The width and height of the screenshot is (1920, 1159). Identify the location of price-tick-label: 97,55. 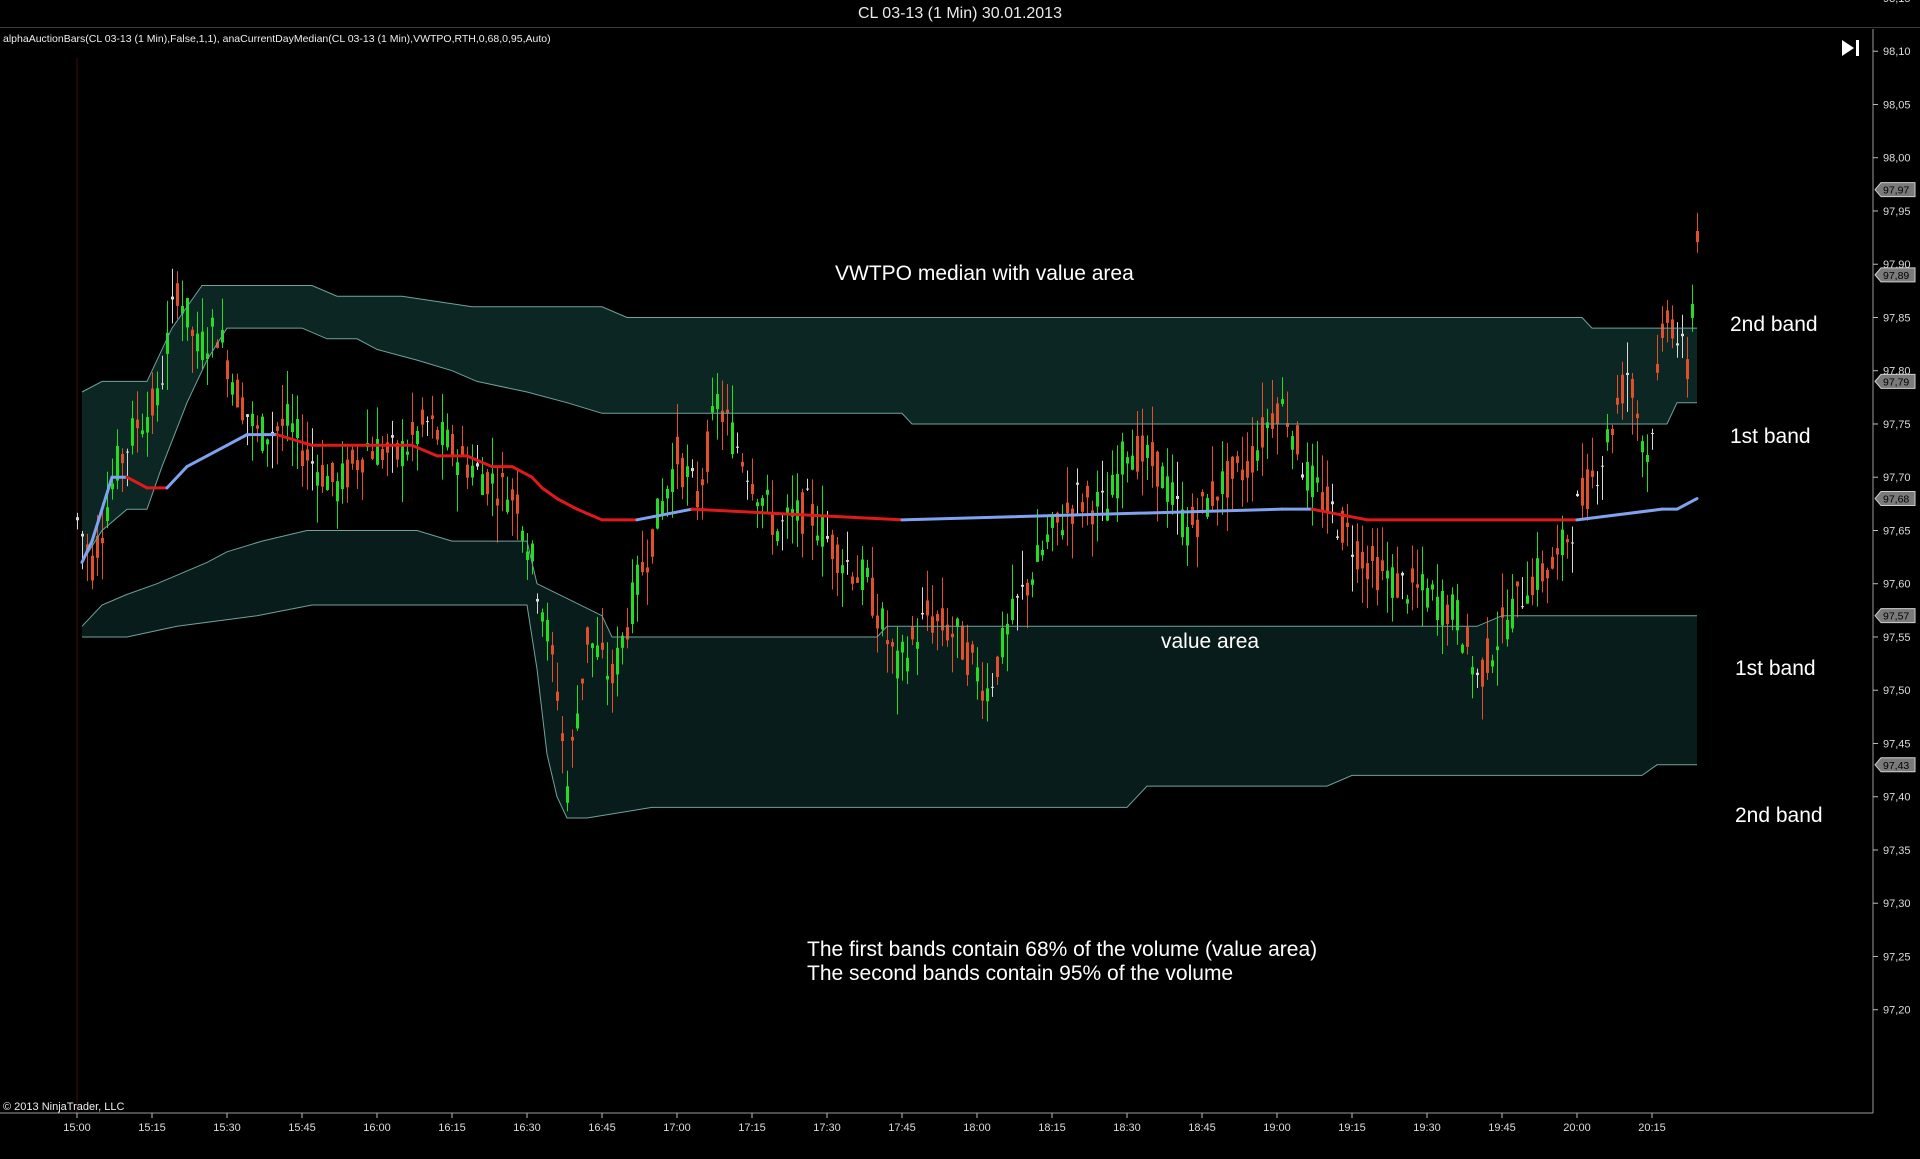
(1897, 638).